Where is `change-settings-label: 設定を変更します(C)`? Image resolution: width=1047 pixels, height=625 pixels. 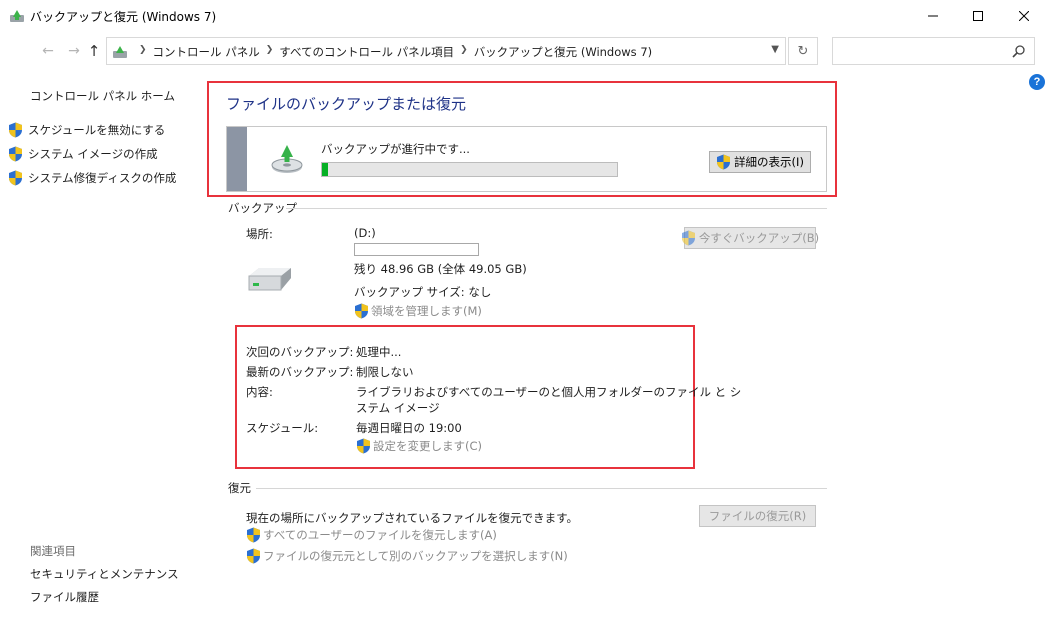
change-settings-label: 設定を変更します(C) is located at coordinates (428, 446).